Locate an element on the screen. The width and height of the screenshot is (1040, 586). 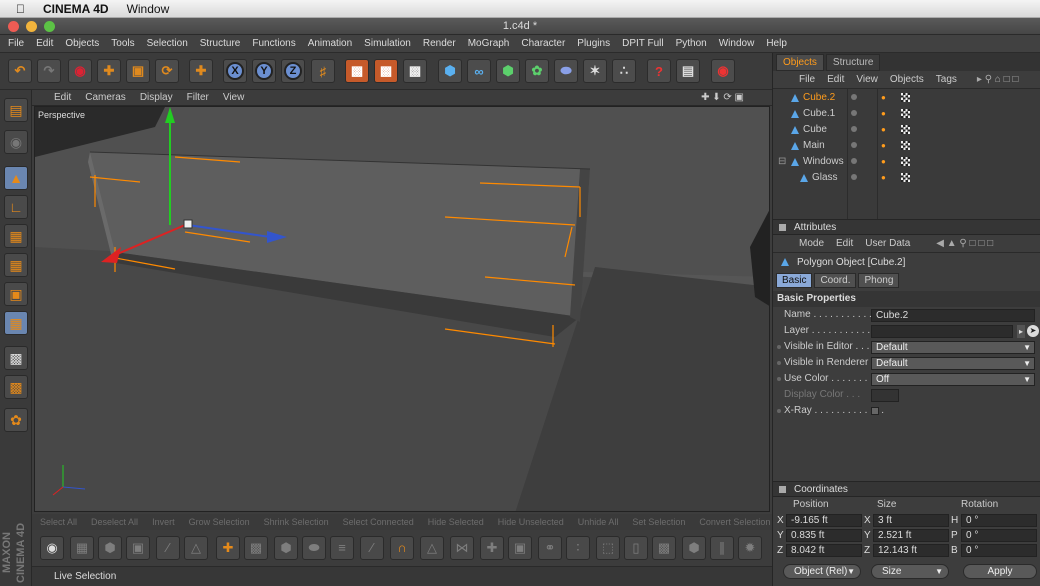
viewport-menu-view: View is located at coordinates (234, 97).